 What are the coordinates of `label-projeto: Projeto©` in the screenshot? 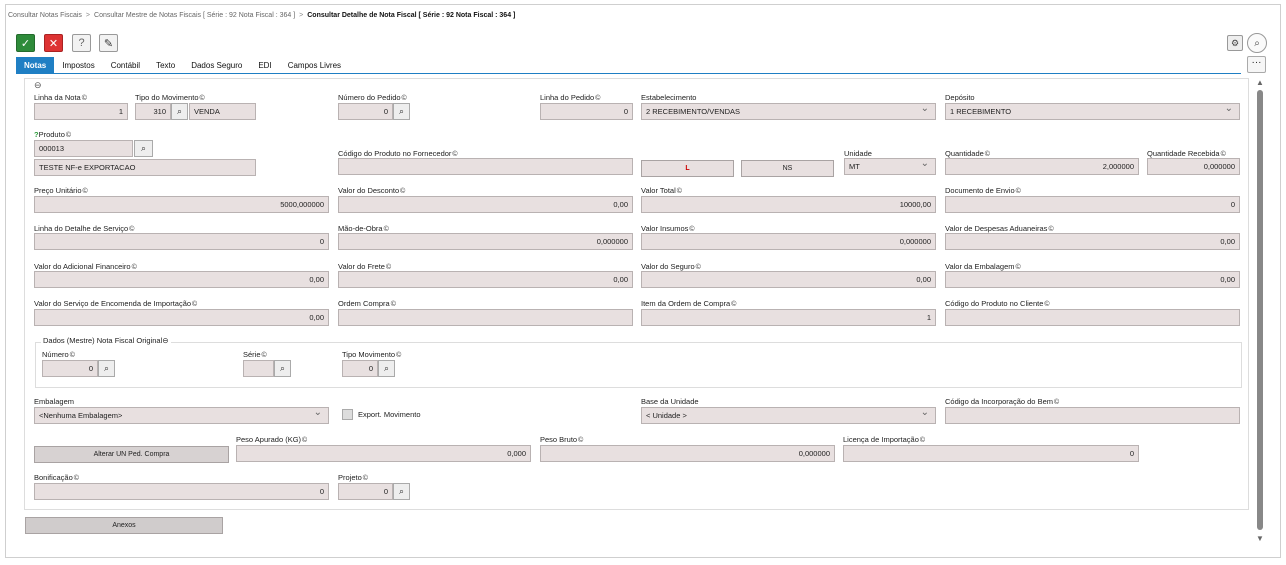 It's located at (353, 477).